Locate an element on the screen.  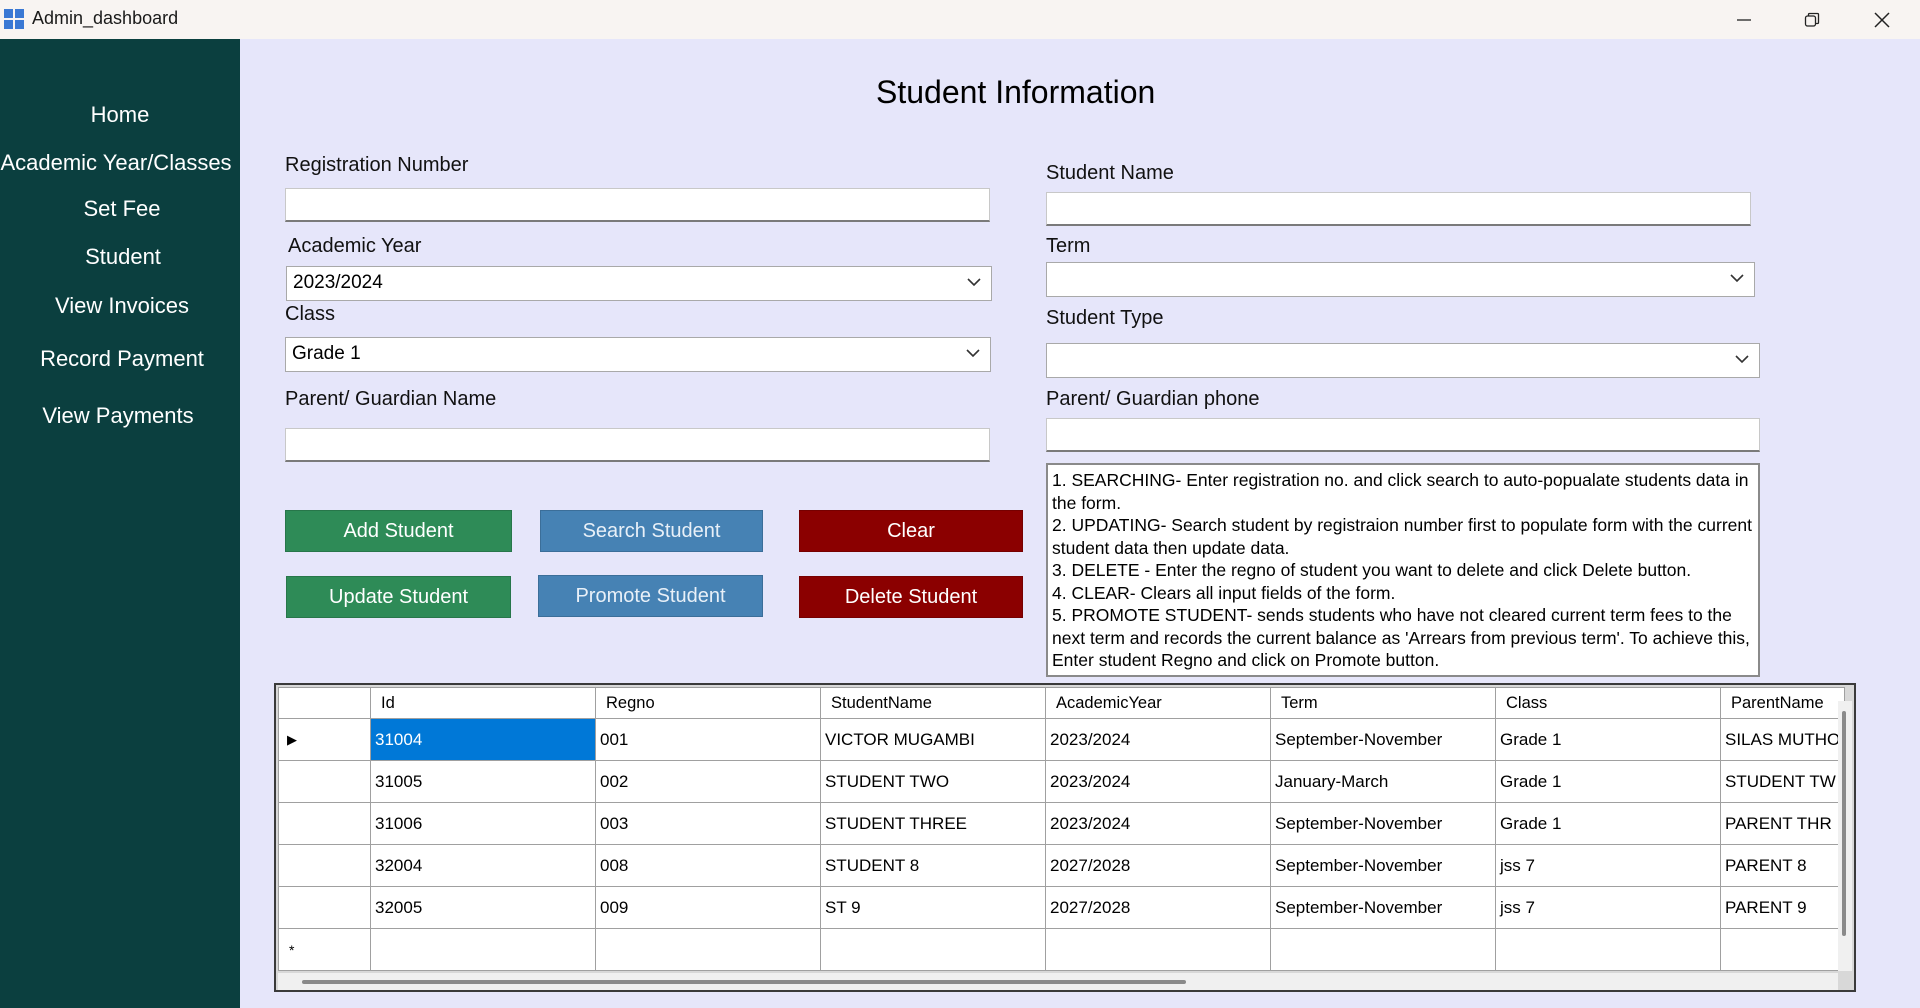
table-cell: 31006 is located at coordinates (483, 823).